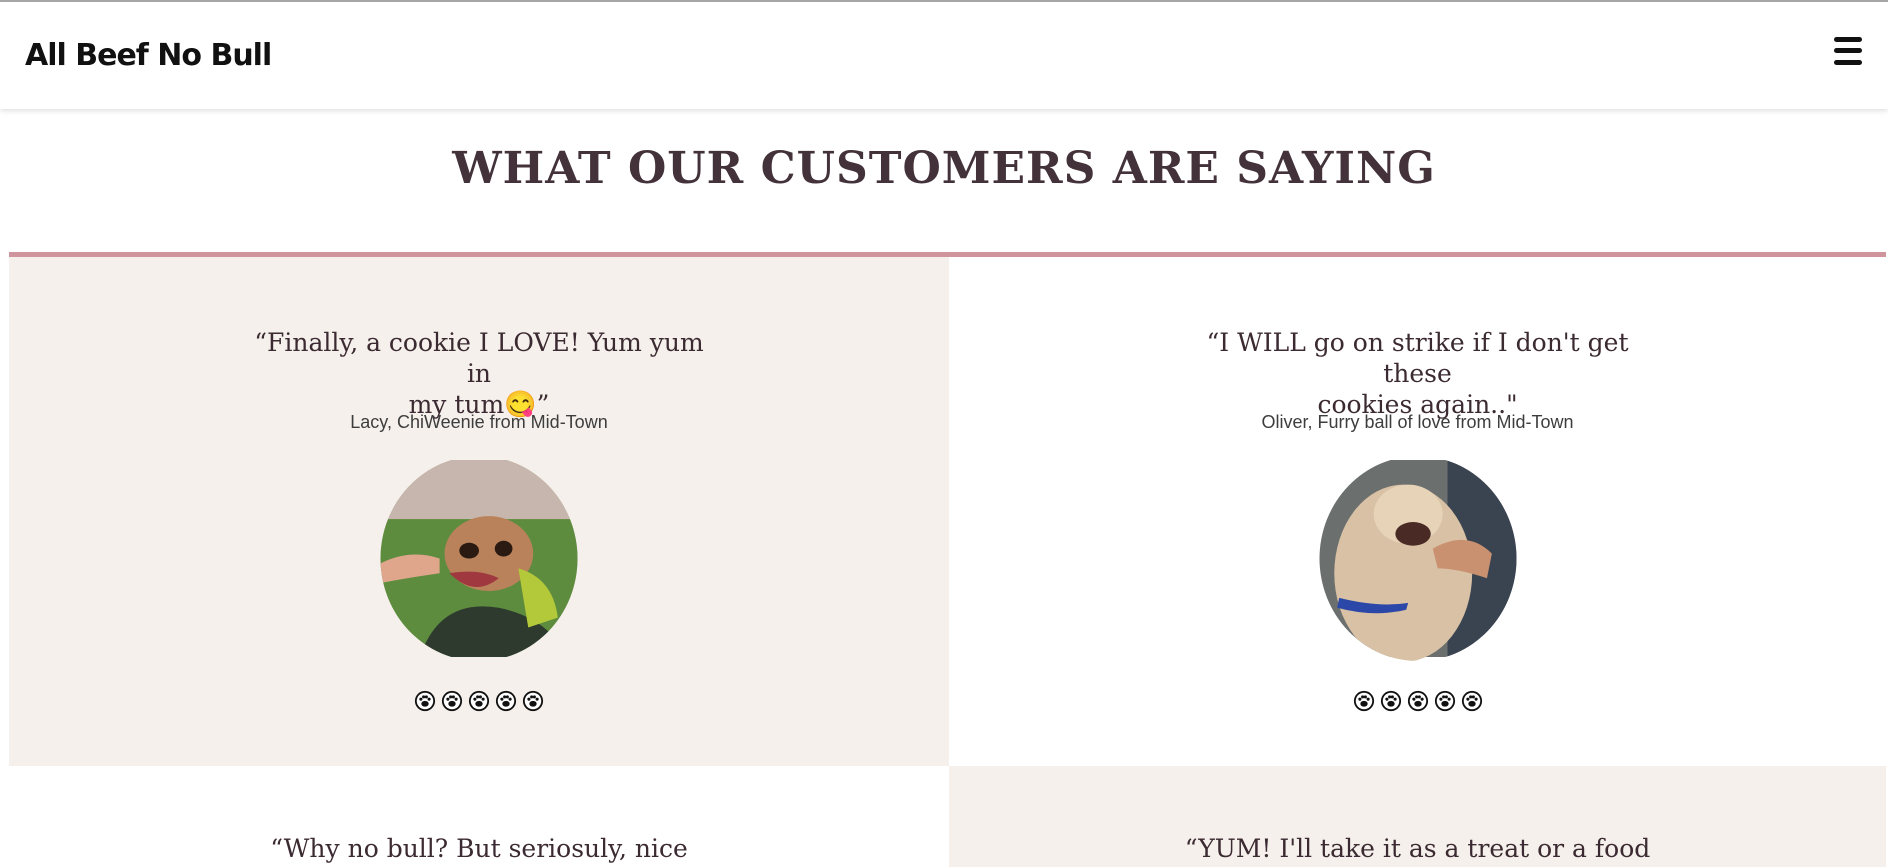 The image size is (1888, 867). Describe the element at coordinates (1417, 816) in the screenshot. I see `testimonial-card: “YUM! I'll take it as a treat or a food` at that location.